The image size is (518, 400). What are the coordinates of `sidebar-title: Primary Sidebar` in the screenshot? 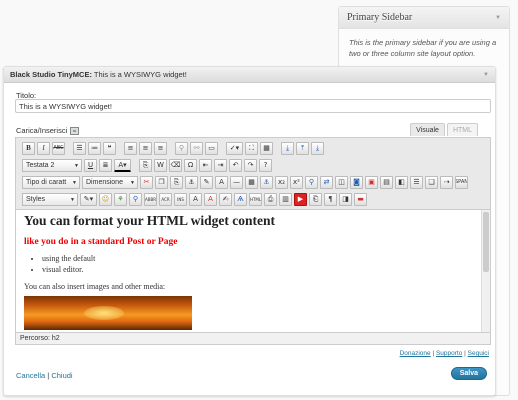 It's located at (380, 17).